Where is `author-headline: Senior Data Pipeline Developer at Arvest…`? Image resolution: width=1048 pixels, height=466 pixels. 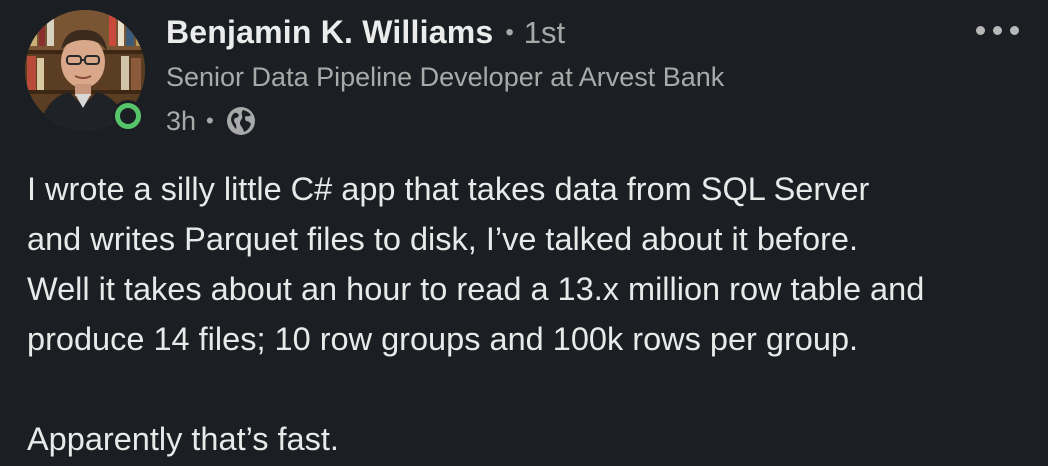 author-headline: Senior Data Pipeline Developer at Arvest… is located at coordinates (445, 77).